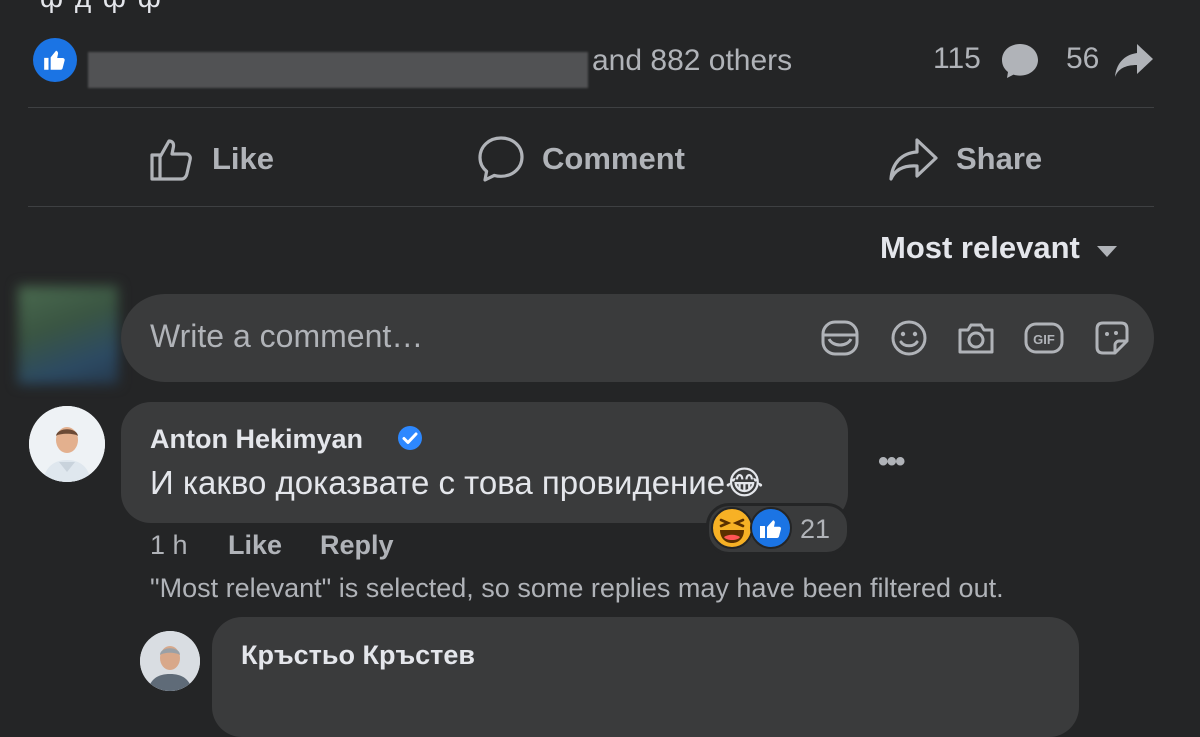 This screenshot has width=1200, height=737. I want to click on more-options-icon: •••, so click(891, 462).